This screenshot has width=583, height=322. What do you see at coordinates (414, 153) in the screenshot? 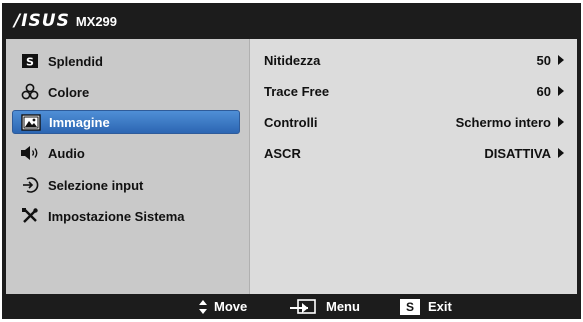
I see `setting-row-ascr: ASCR DISATTIVA` at bounding box center [414, 153].